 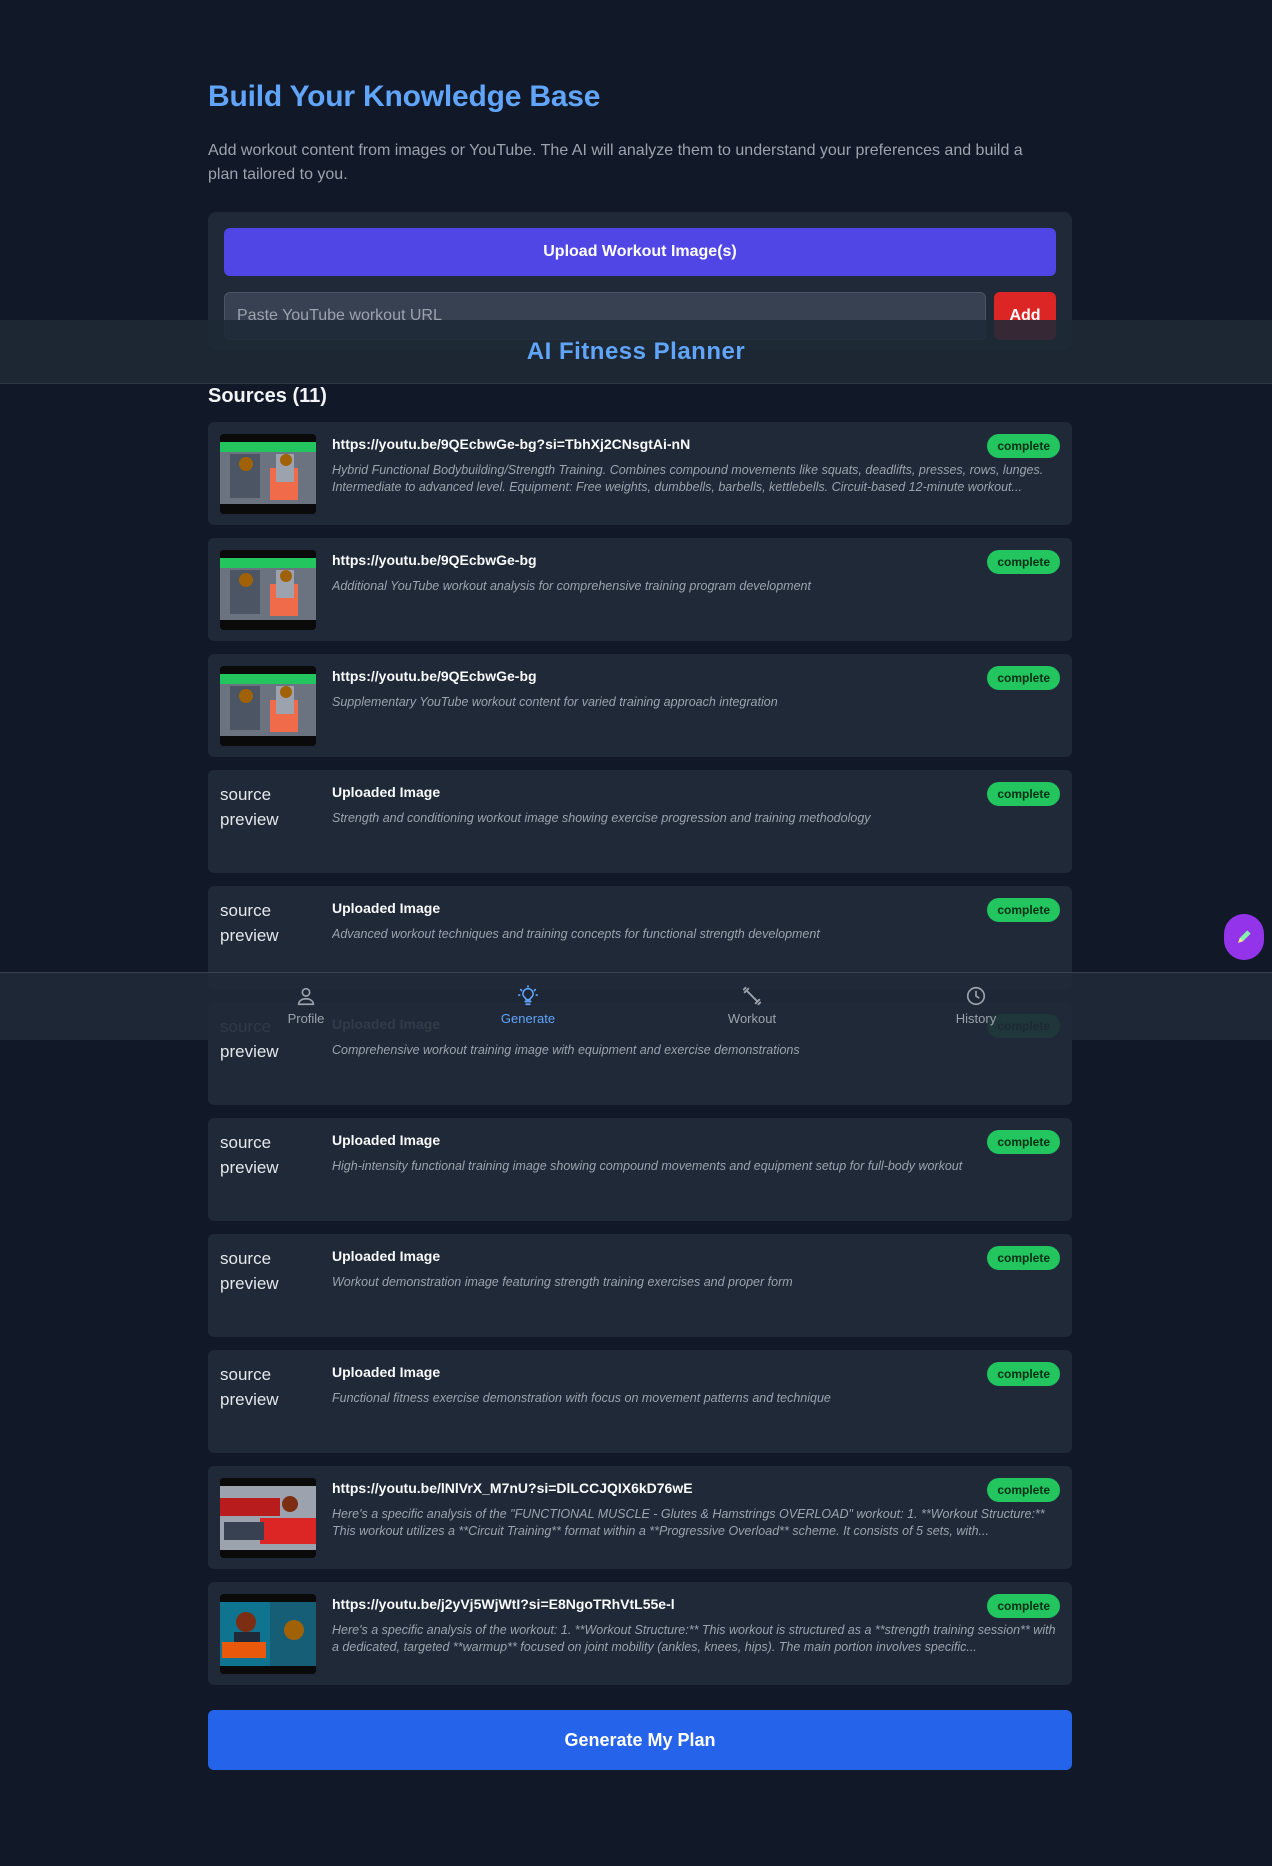 I want to click on lightbulb-icon, so click(x=528, y=995).